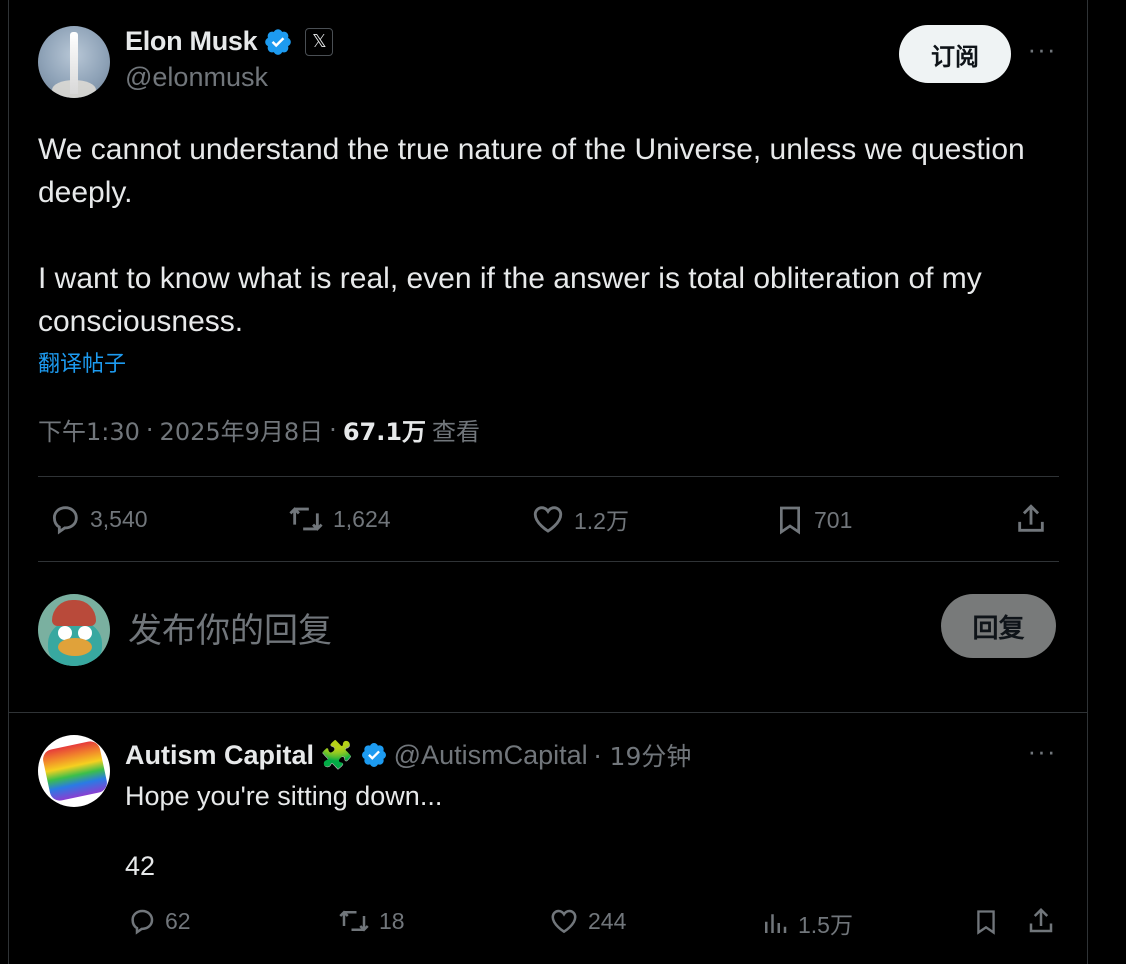 The image size is (1126, 964). Describe the element at coordinates (825, 925) in the screenshot. I see `reply-view-count: 1.5万` at that location.